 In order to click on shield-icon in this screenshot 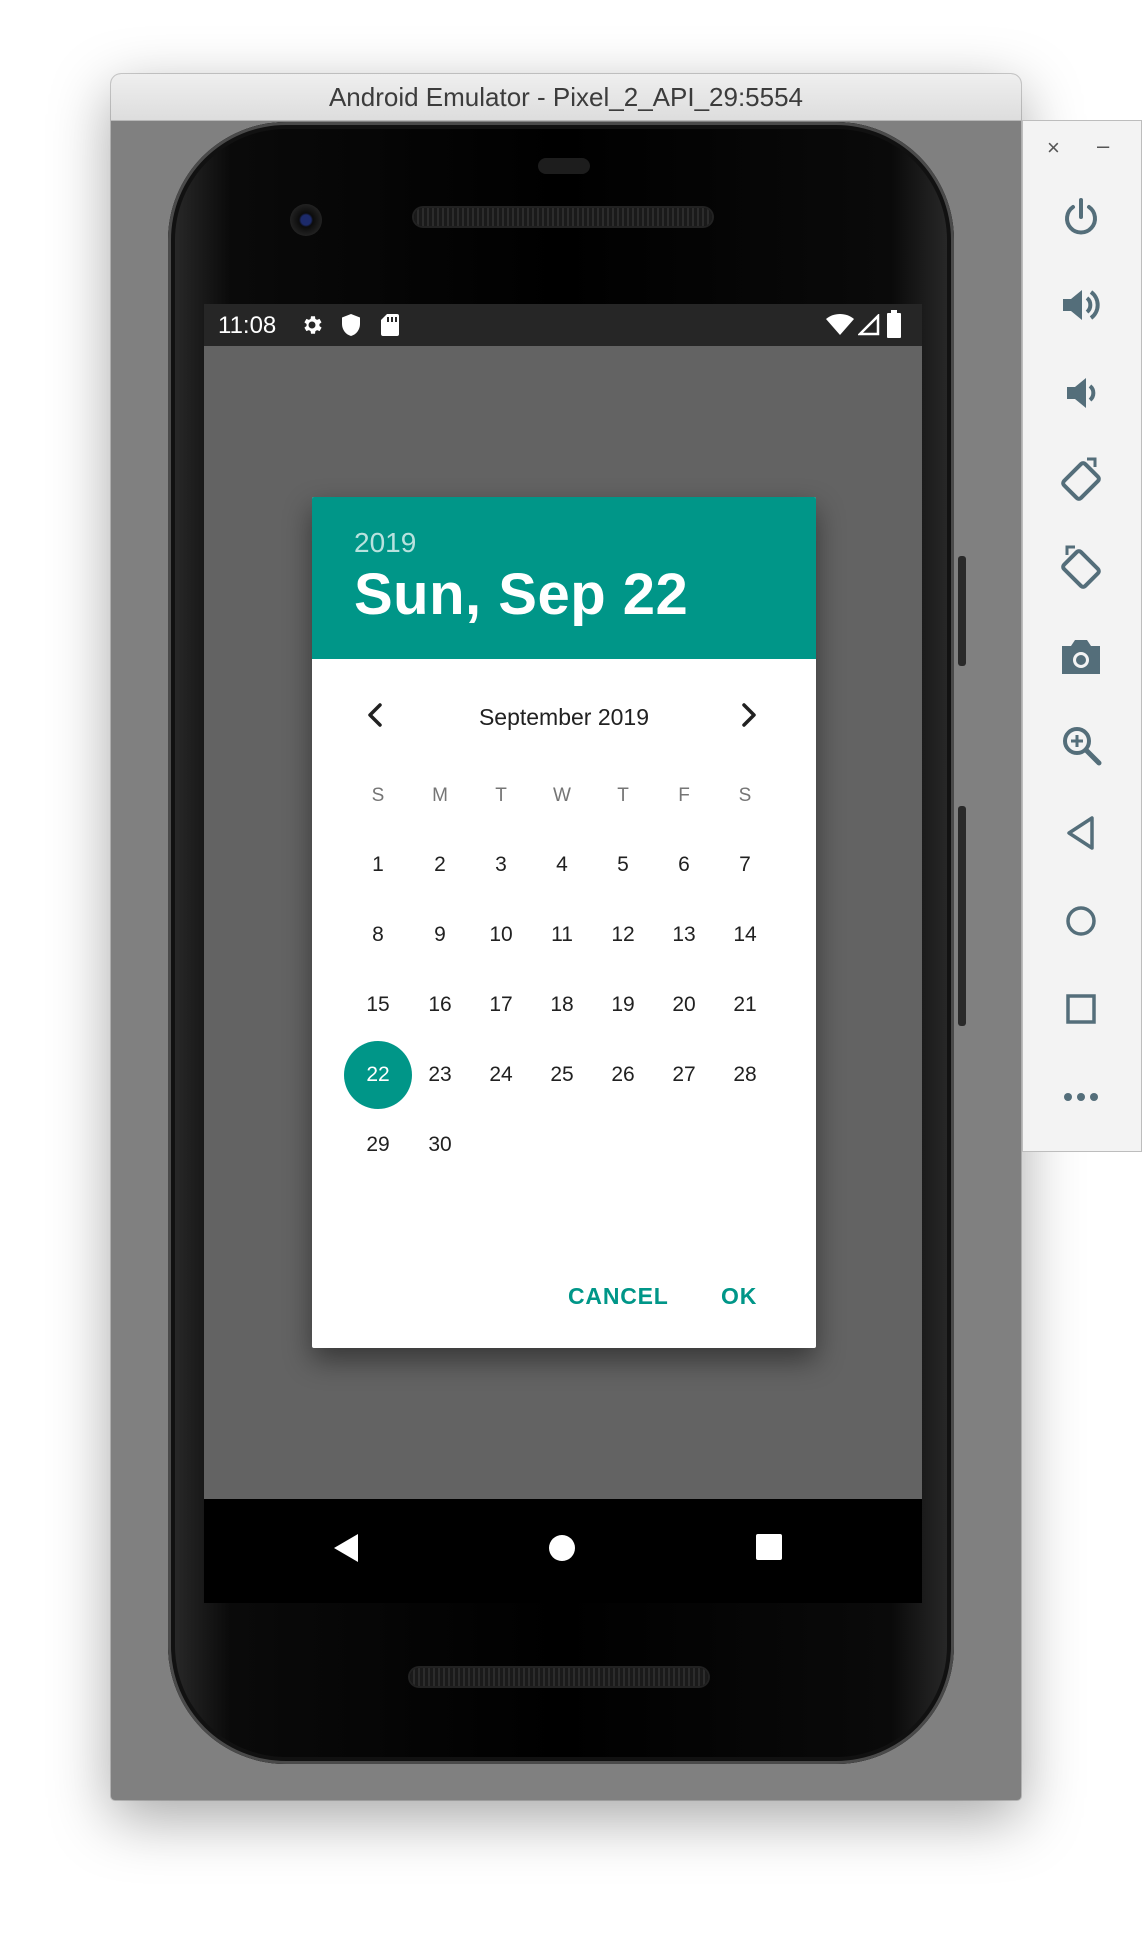, I will do `click(351, 325)`.